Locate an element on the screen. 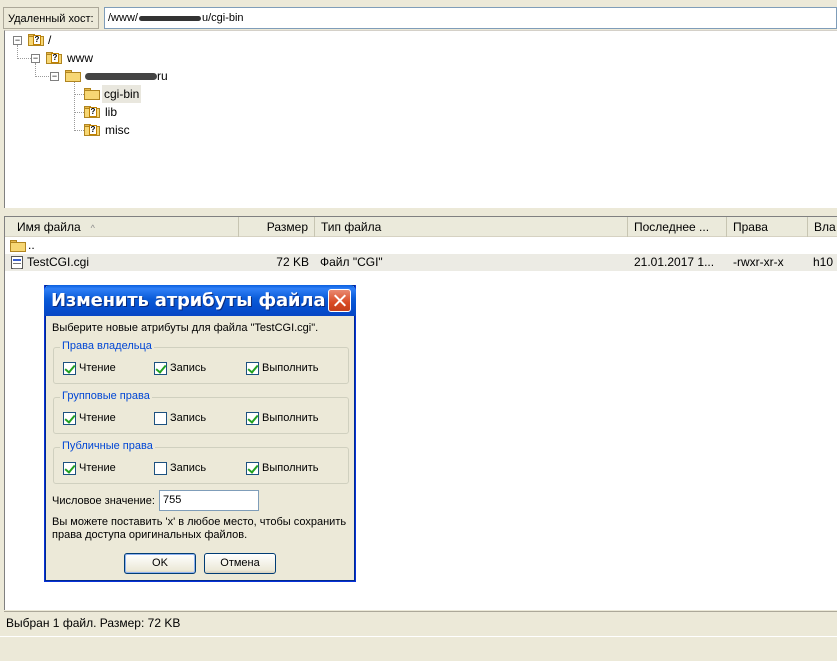 The width and height of the screenshot is (837, 661). remote-host-bar: Удаленный хост: /www/u/cgi-bin is located at coordinates (418, 18).